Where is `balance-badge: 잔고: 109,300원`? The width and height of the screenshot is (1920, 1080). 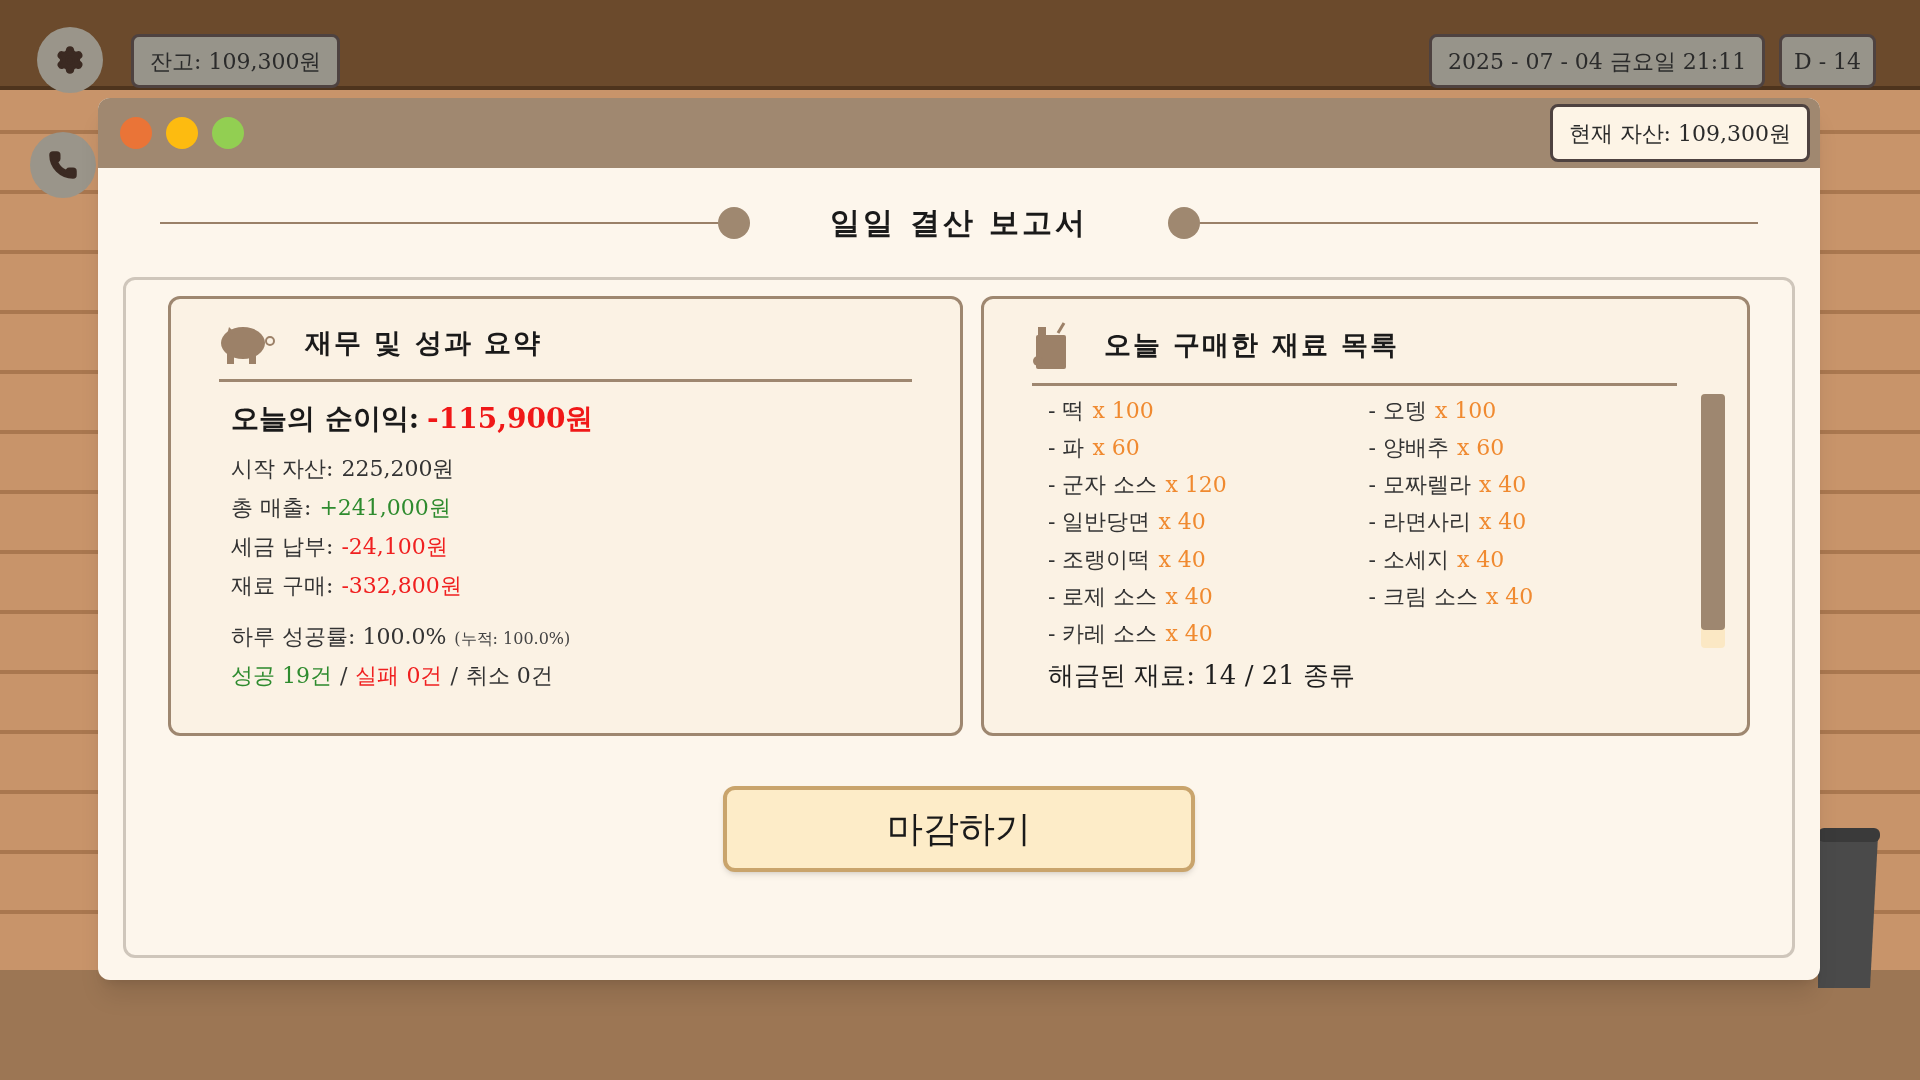
balance-badge: 잔고: 109,300원 is located at coordinates (236, 61).